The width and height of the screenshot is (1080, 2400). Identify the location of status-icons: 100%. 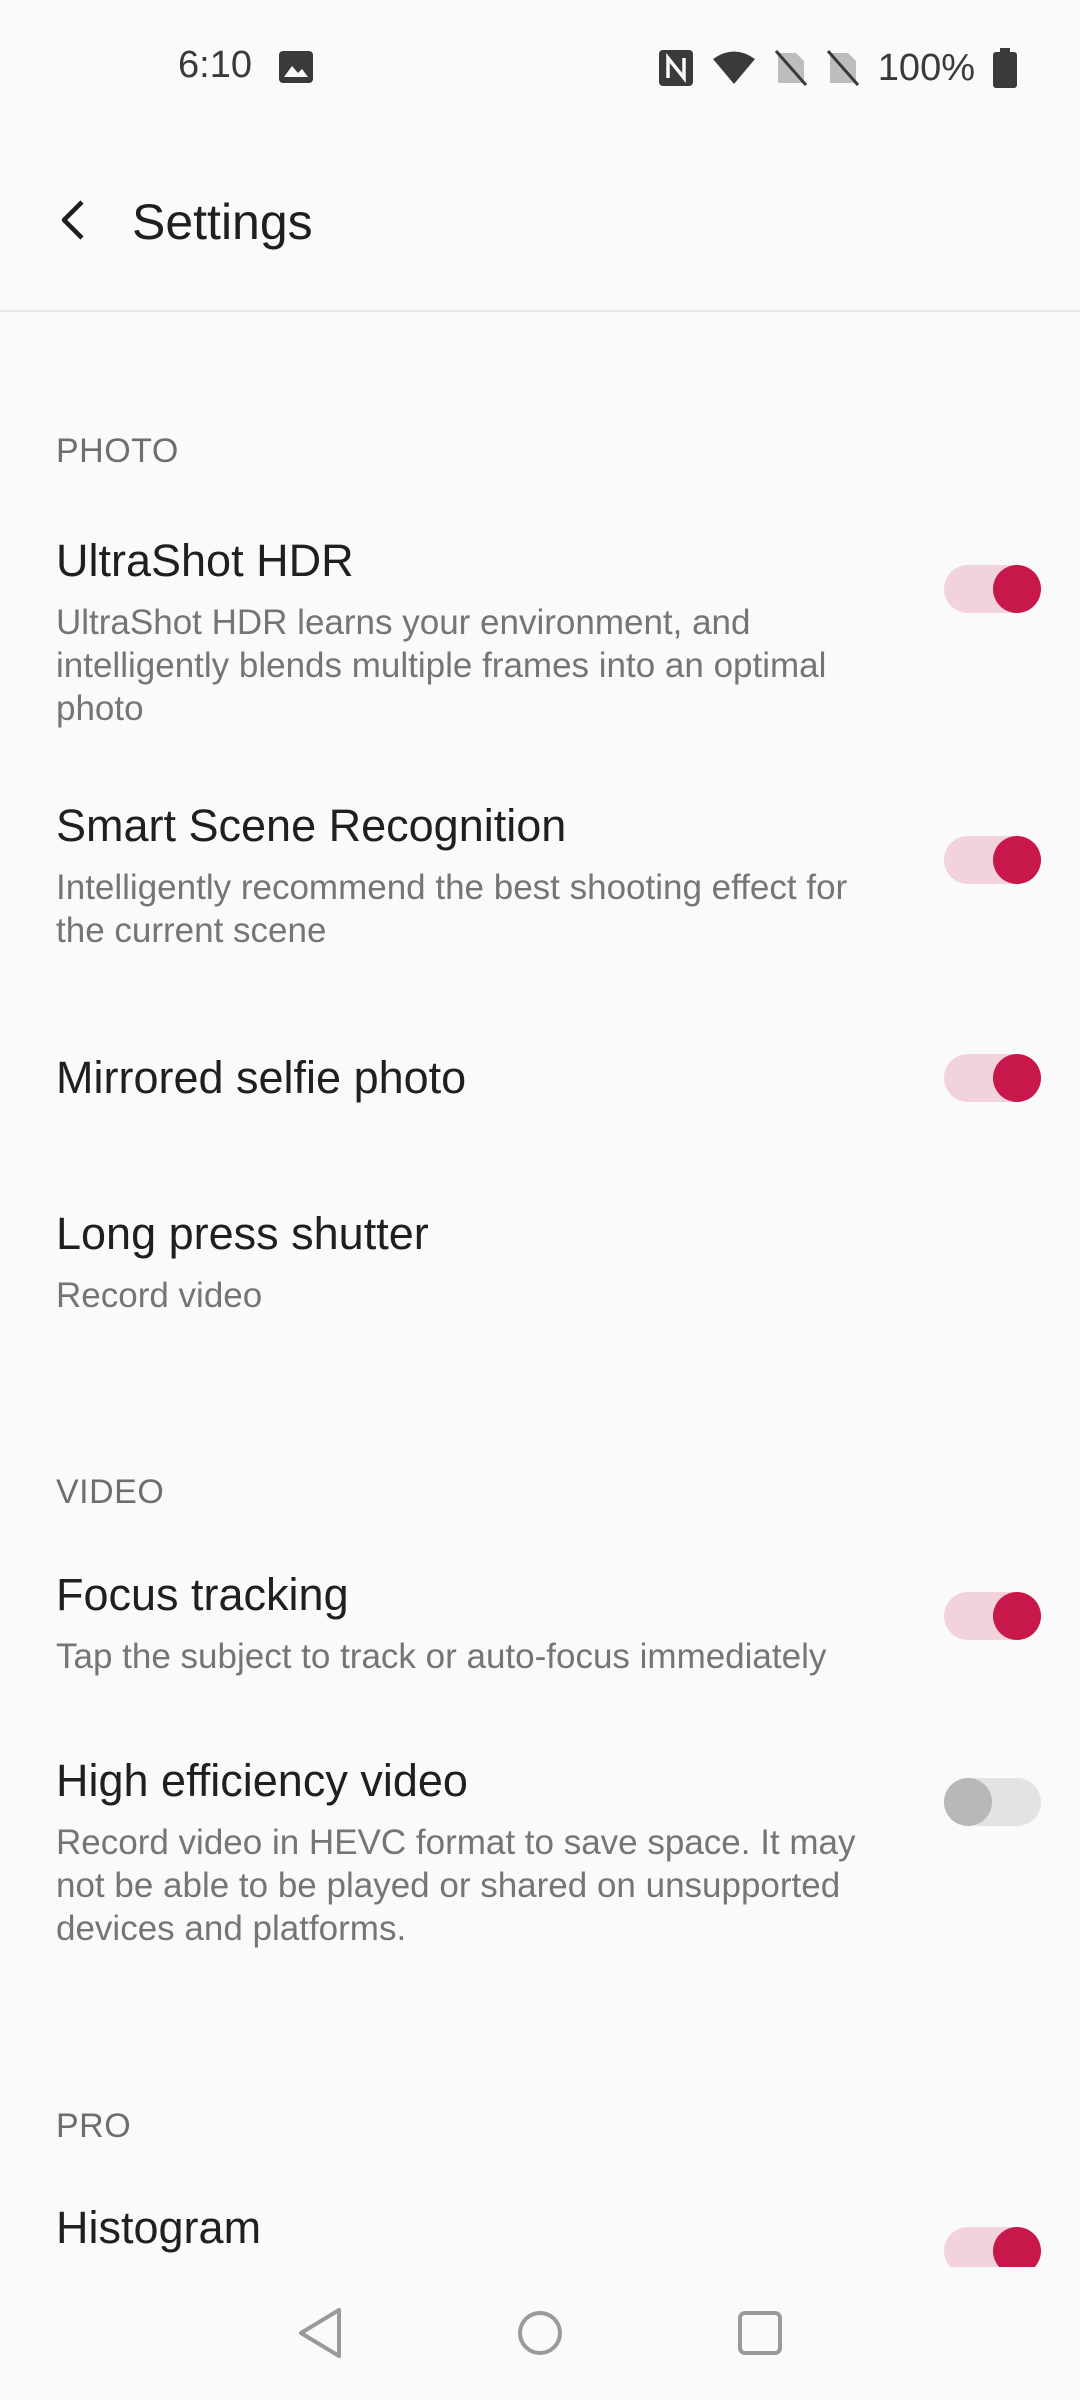
(837, 68).